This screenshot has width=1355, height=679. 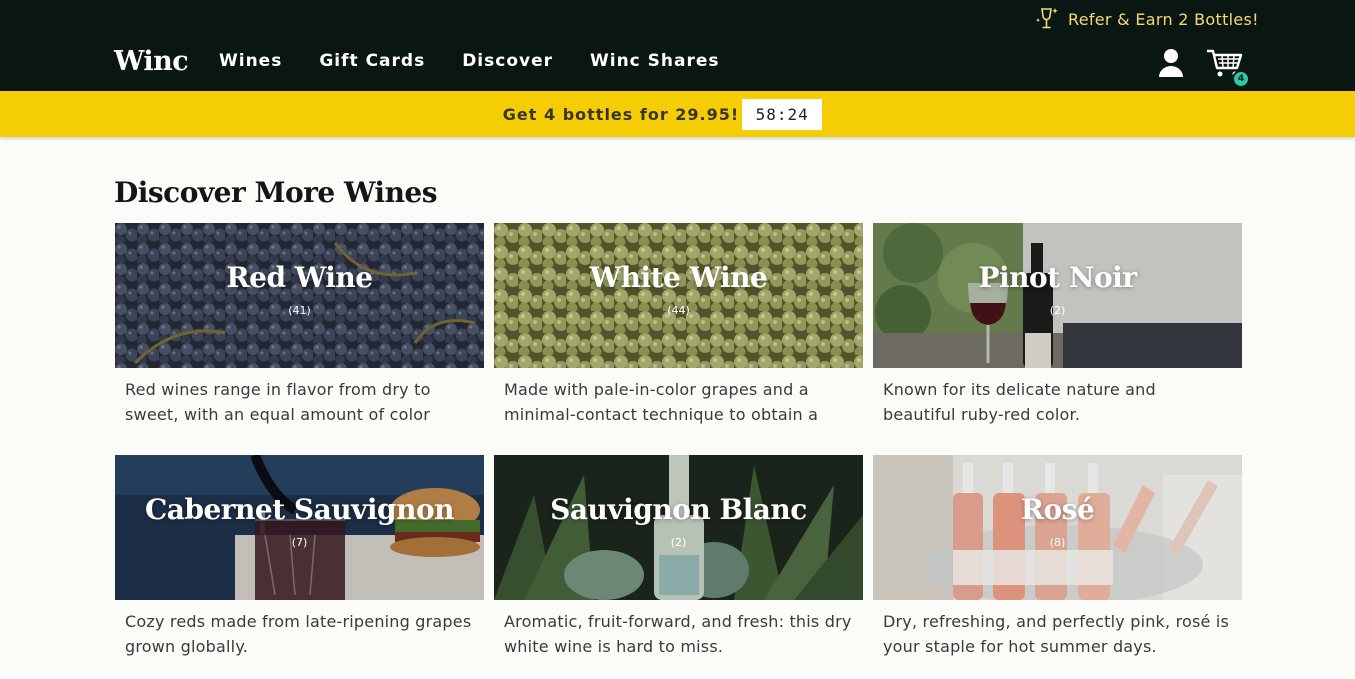 What do you see at coordinates (276, 192) in the screenshot?
I see `section-title: Discover More Wines` at bounding box center [276, 192].